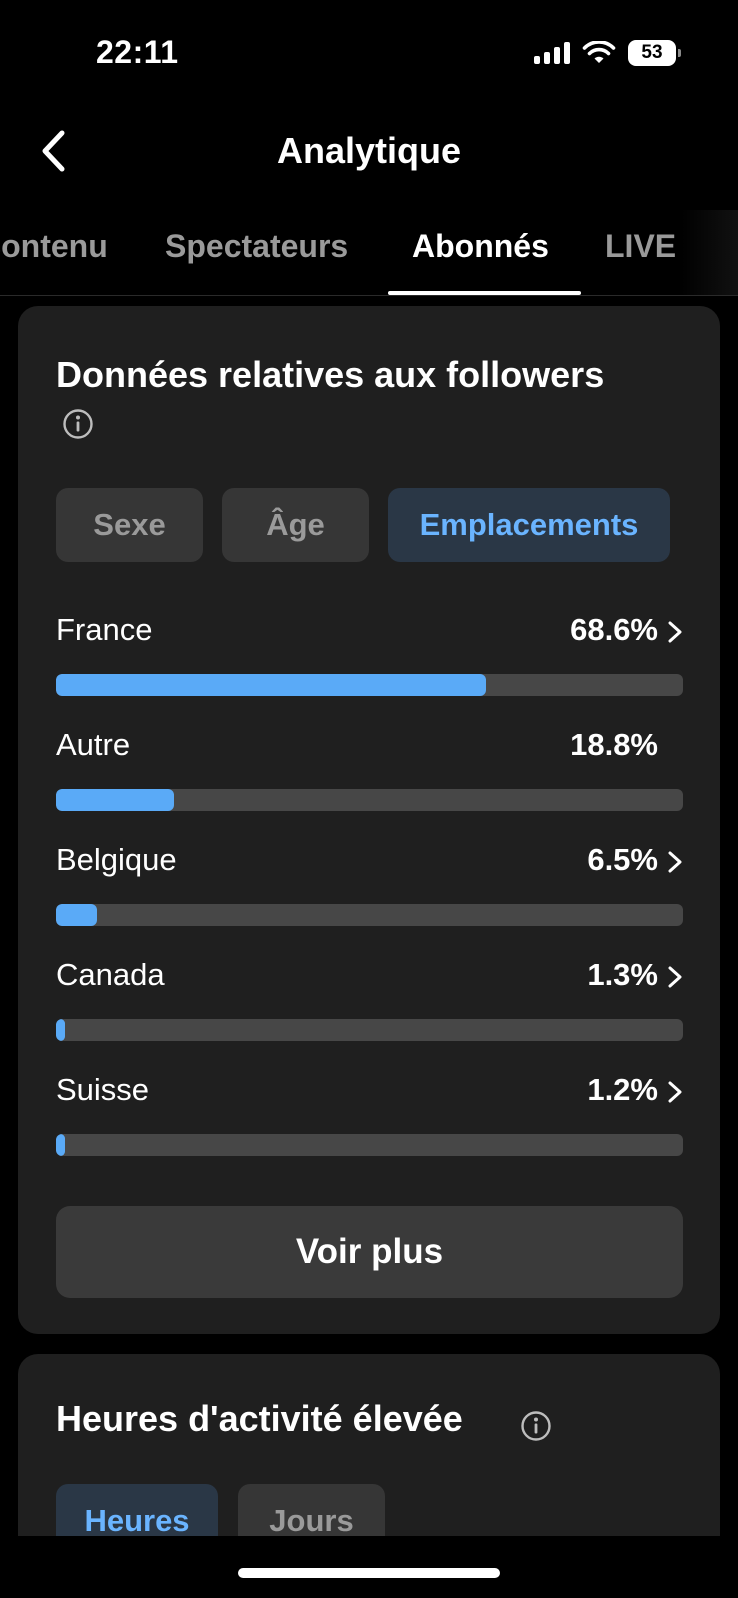 The height and width of the screenshot is (1598, 738). What do you see at coordinates (369, 1573) in the screenshot?
I see `home-indicator` at bounding box center [369, 1573].